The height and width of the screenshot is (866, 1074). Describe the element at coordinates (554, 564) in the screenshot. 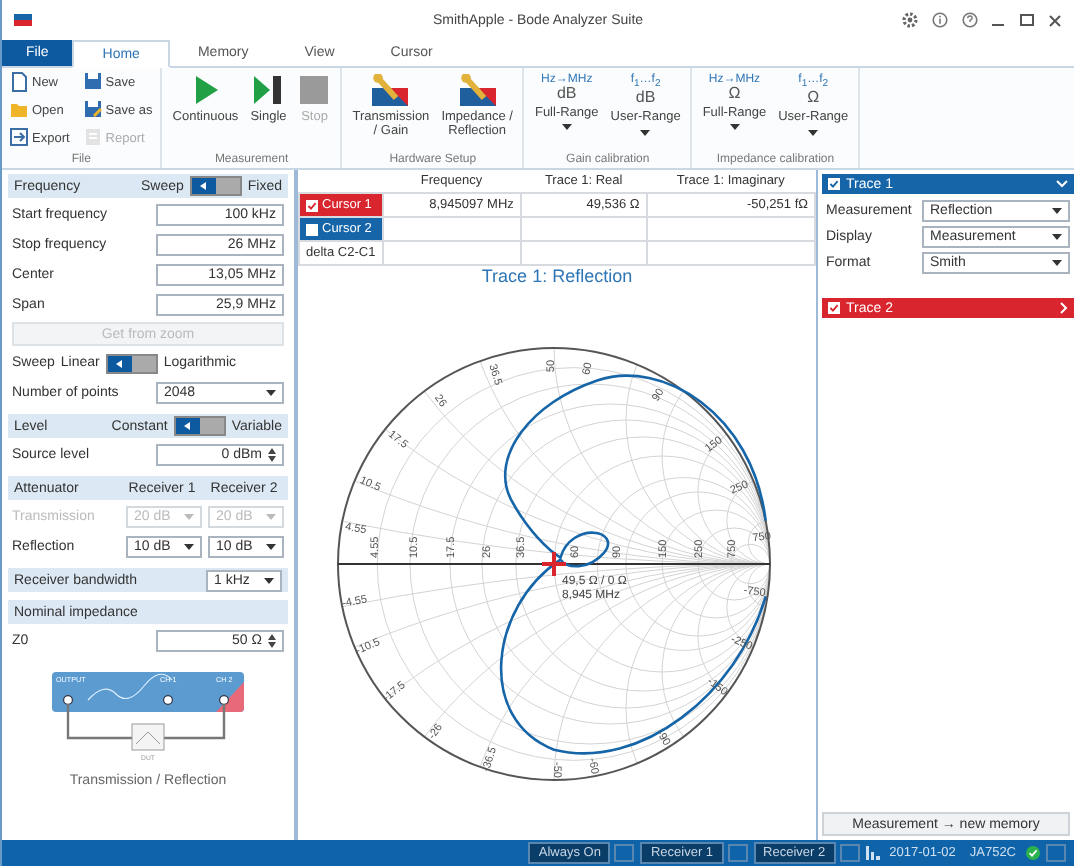

I see `cursor-marker` at that location.